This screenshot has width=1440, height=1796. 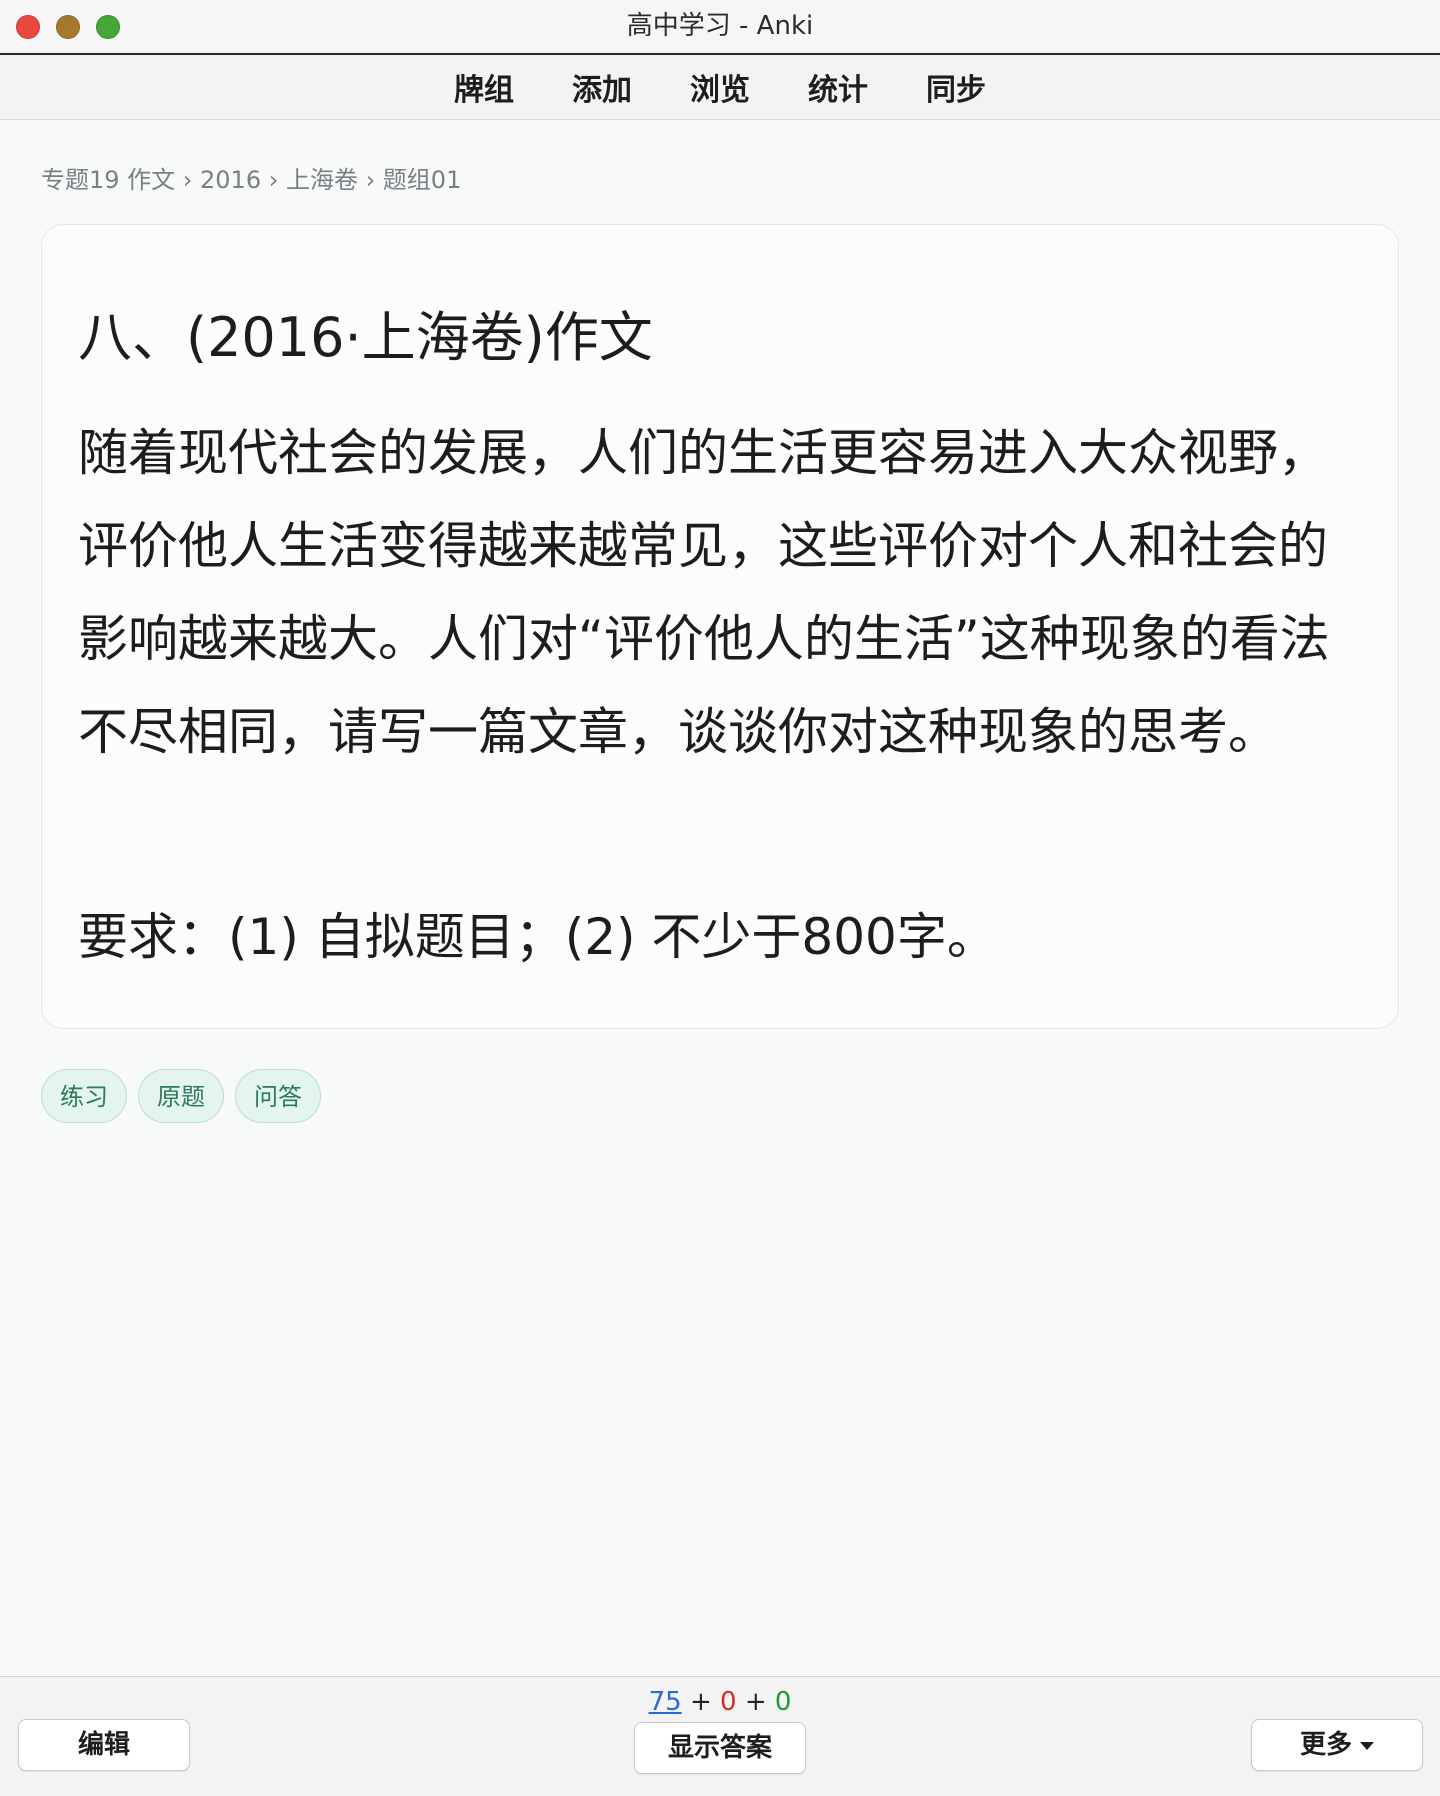 I want to click on nav-browse: 浏览, so click(x=720, y=87).